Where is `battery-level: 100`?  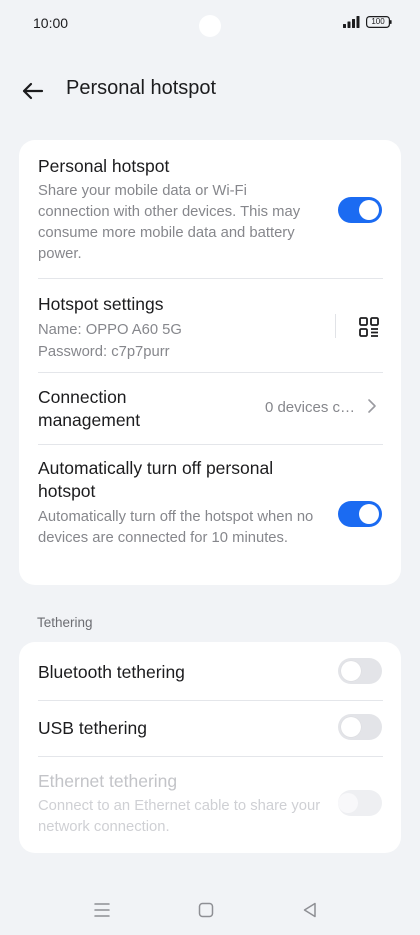 battery-level: 100 is located at coordinates (378, 21).